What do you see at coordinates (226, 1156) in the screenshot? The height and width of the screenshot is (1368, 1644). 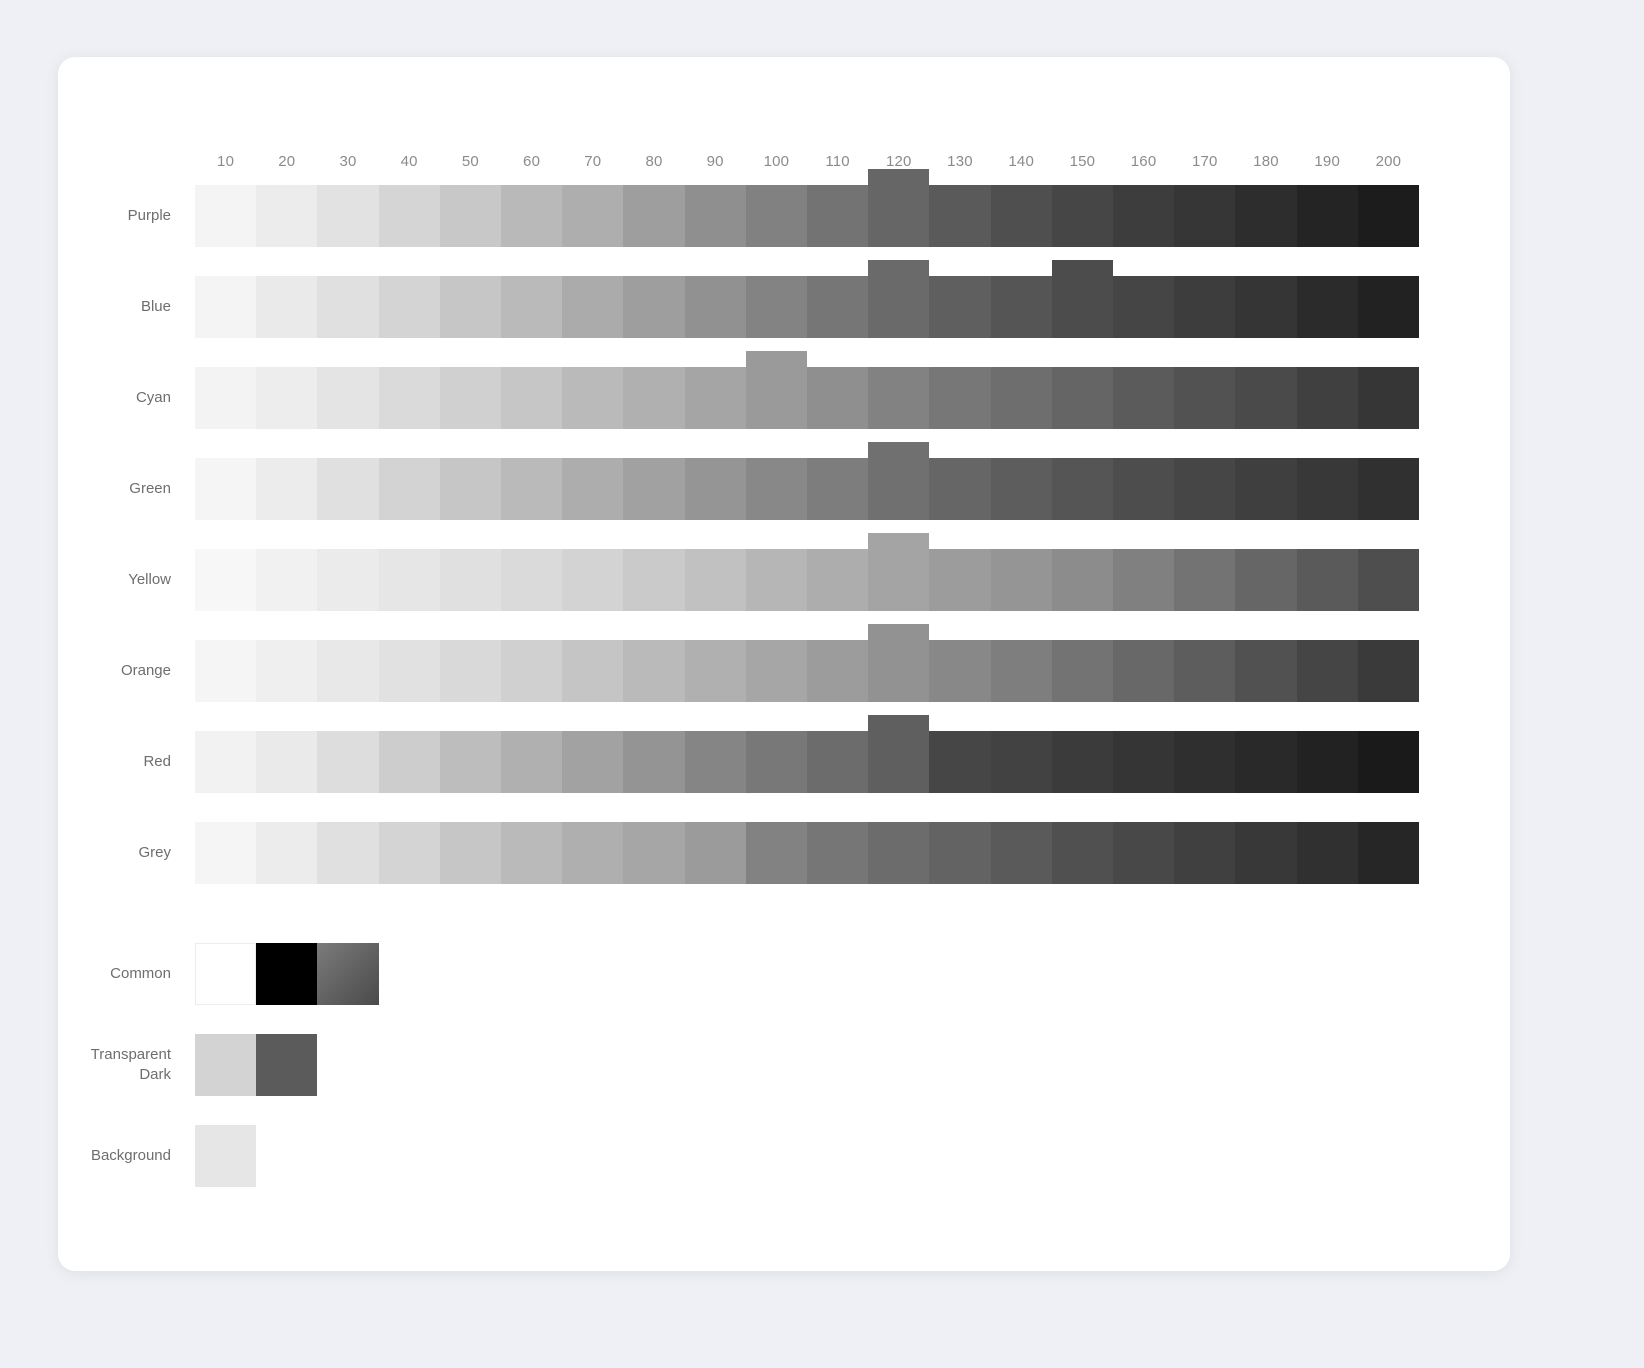 I see `swatch-background-background` at bounding box center [226, 1156].